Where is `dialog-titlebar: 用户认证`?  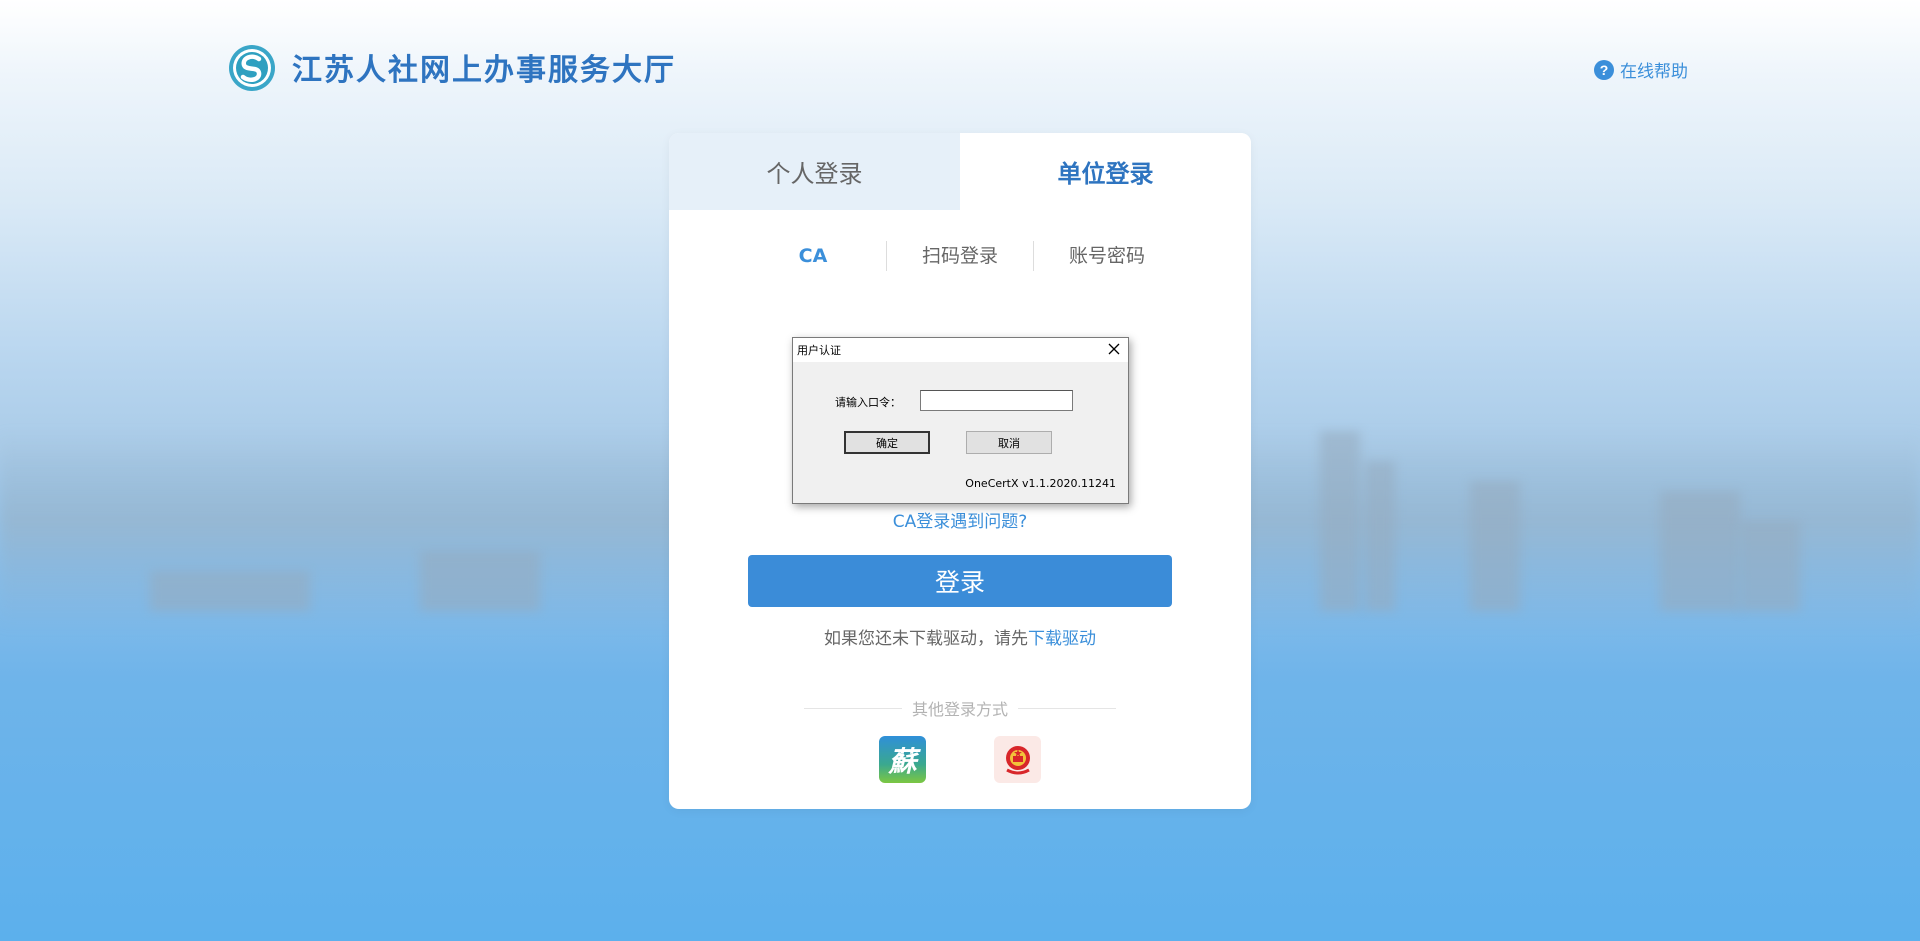 dialog-titlebar: 用户认证 is located at coordinates (960, 350).